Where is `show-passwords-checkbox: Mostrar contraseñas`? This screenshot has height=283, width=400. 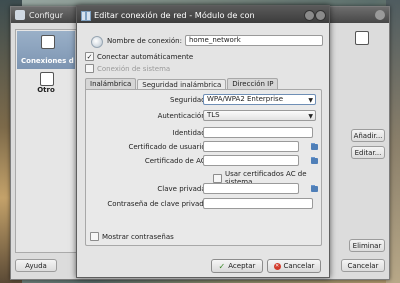
show-passwords-checkbox: Mostrar contraseñas is located at coordinates (132, 236).